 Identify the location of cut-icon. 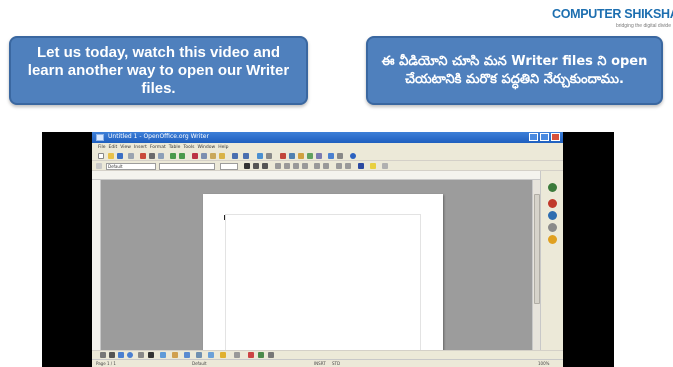
(195, 156).